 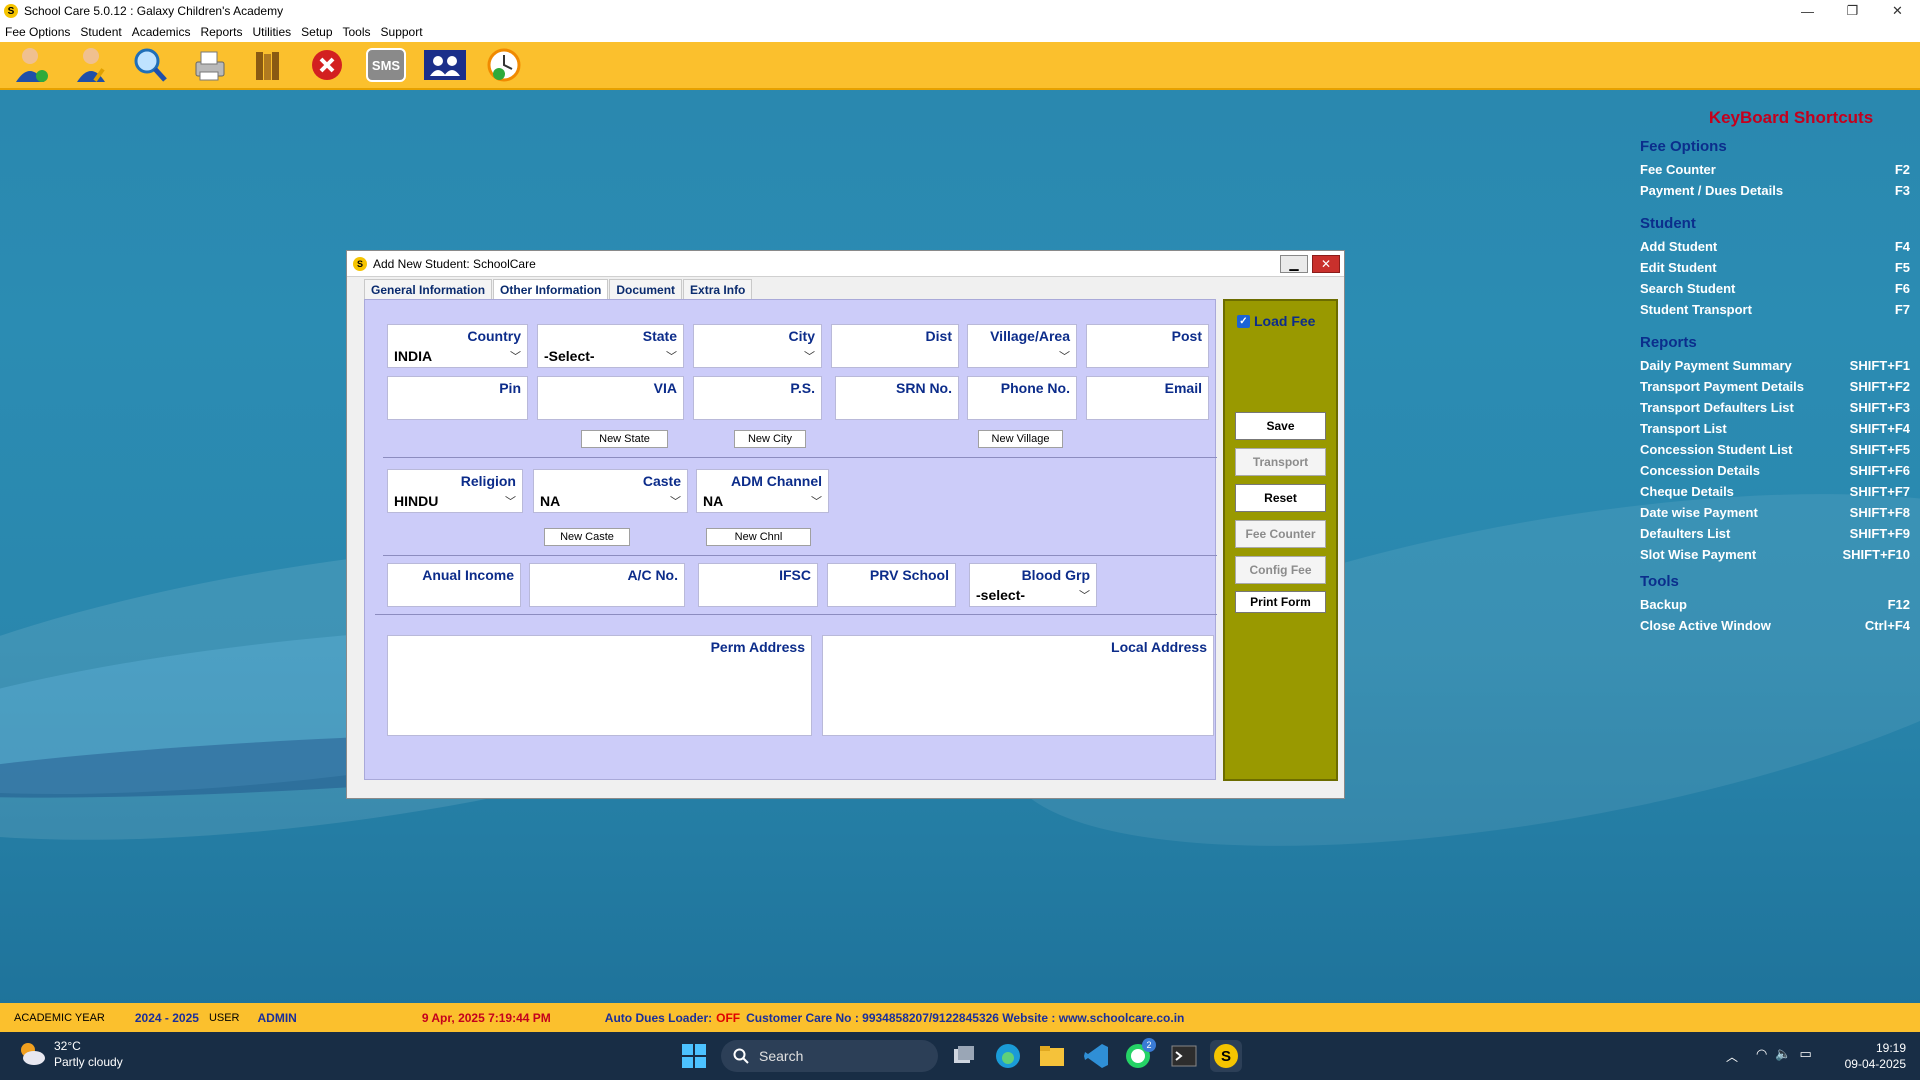 What do you see at coordinates (224, 1017) in the screenshot?
I see `user-label: USER` at bounding box center [224, 1017].